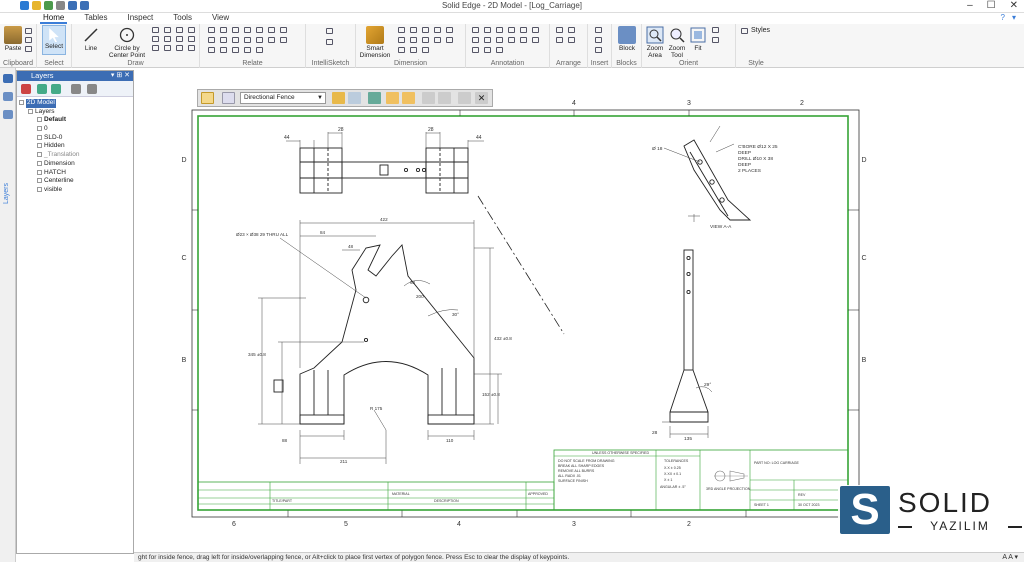 This screenshot has height=562, width=1024. Describe the element at coordinates (413, 40) in the screenshot. I see `dimension-style-icon` at that location.